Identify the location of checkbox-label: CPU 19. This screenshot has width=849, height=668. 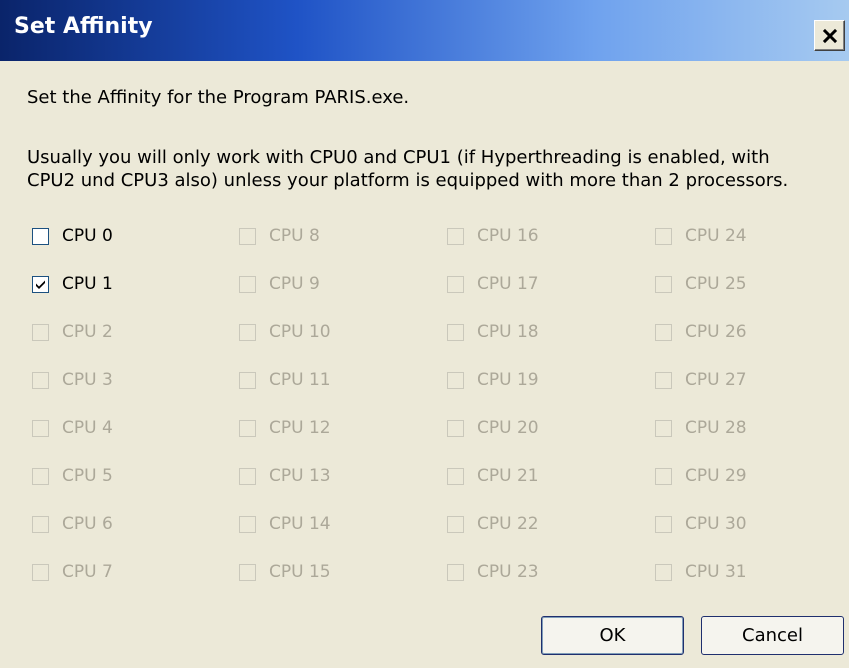
(508, 380).